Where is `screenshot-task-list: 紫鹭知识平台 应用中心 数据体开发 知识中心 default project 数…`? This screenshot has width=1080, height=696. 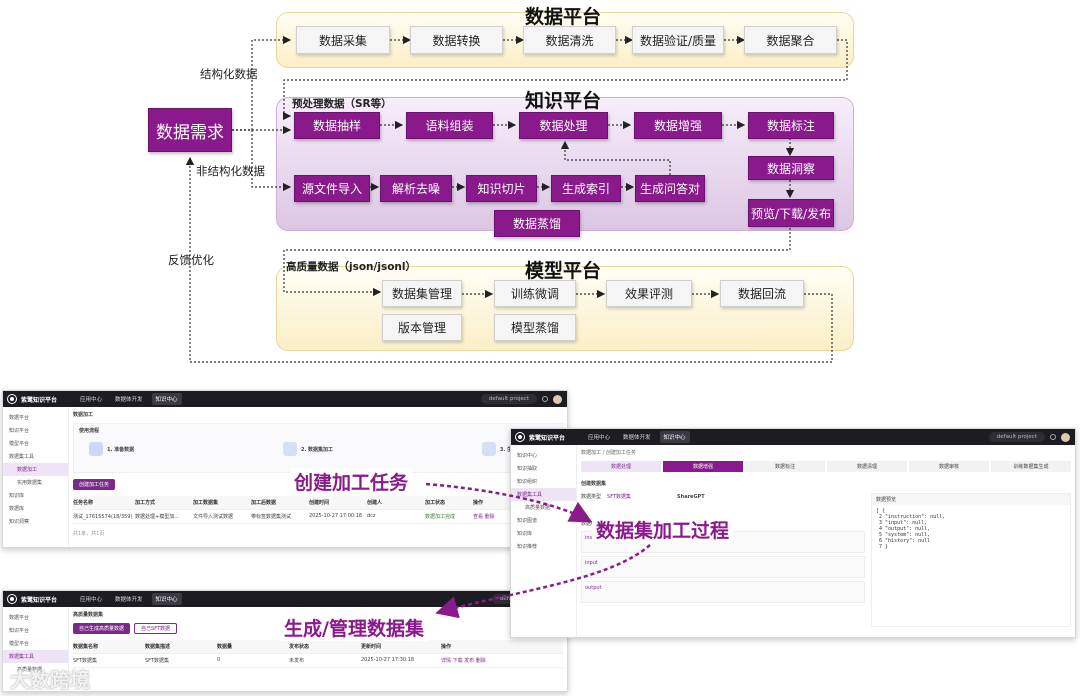 screenshot-task-list: 紫鹭知识平台 应用中心 数据体开发 知识中心 default project 数… is located at coordinates (285, 469).